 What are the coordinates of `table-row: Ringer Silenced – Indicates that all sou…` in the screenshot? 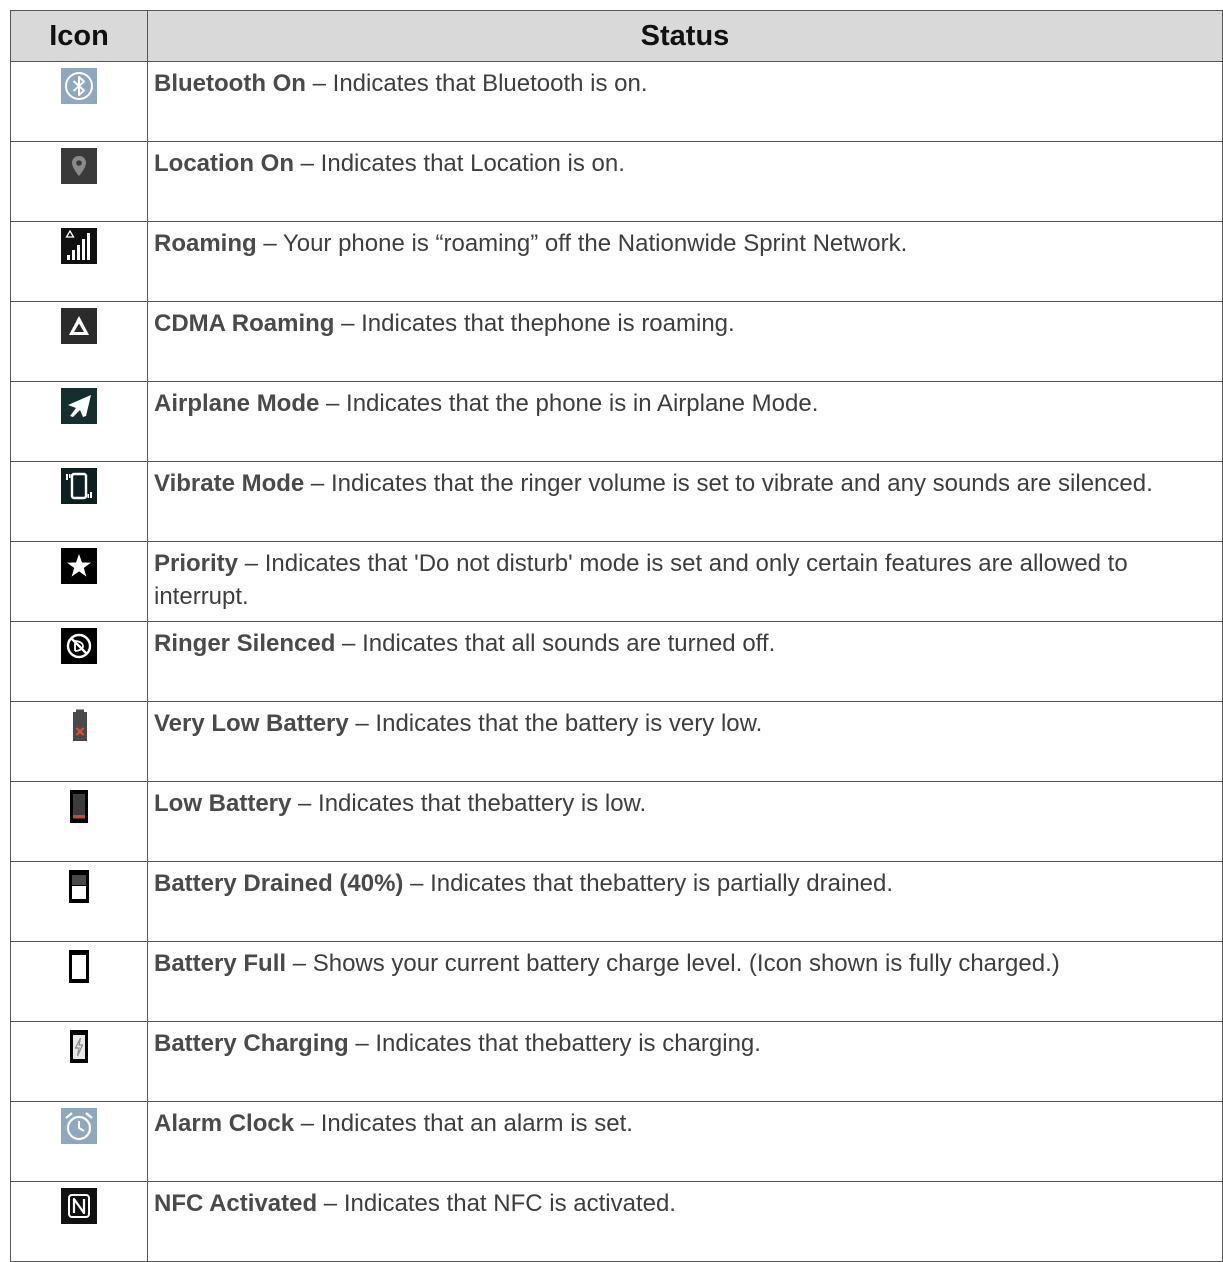 It's located at (616, 661).